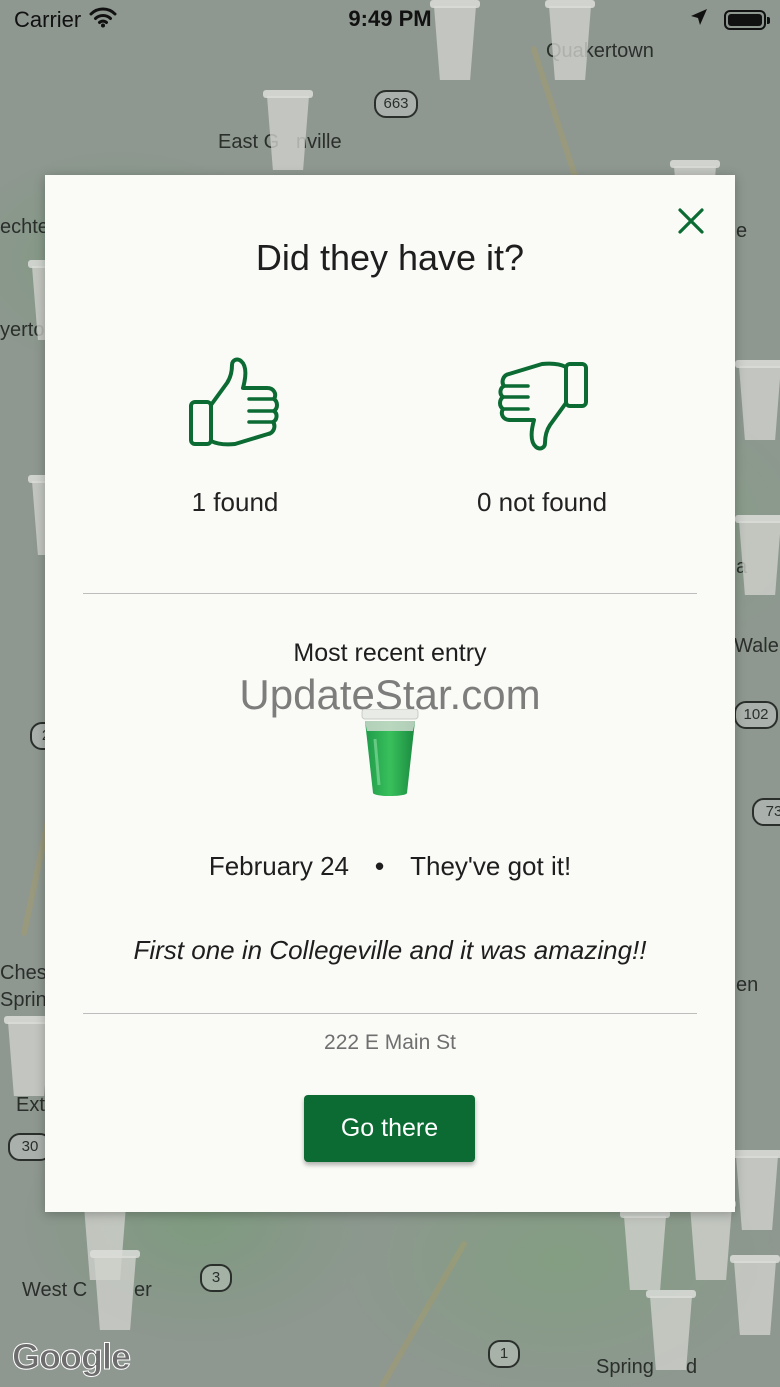  I want to click on store-address: 222 E Main St, so click(390, 1042).